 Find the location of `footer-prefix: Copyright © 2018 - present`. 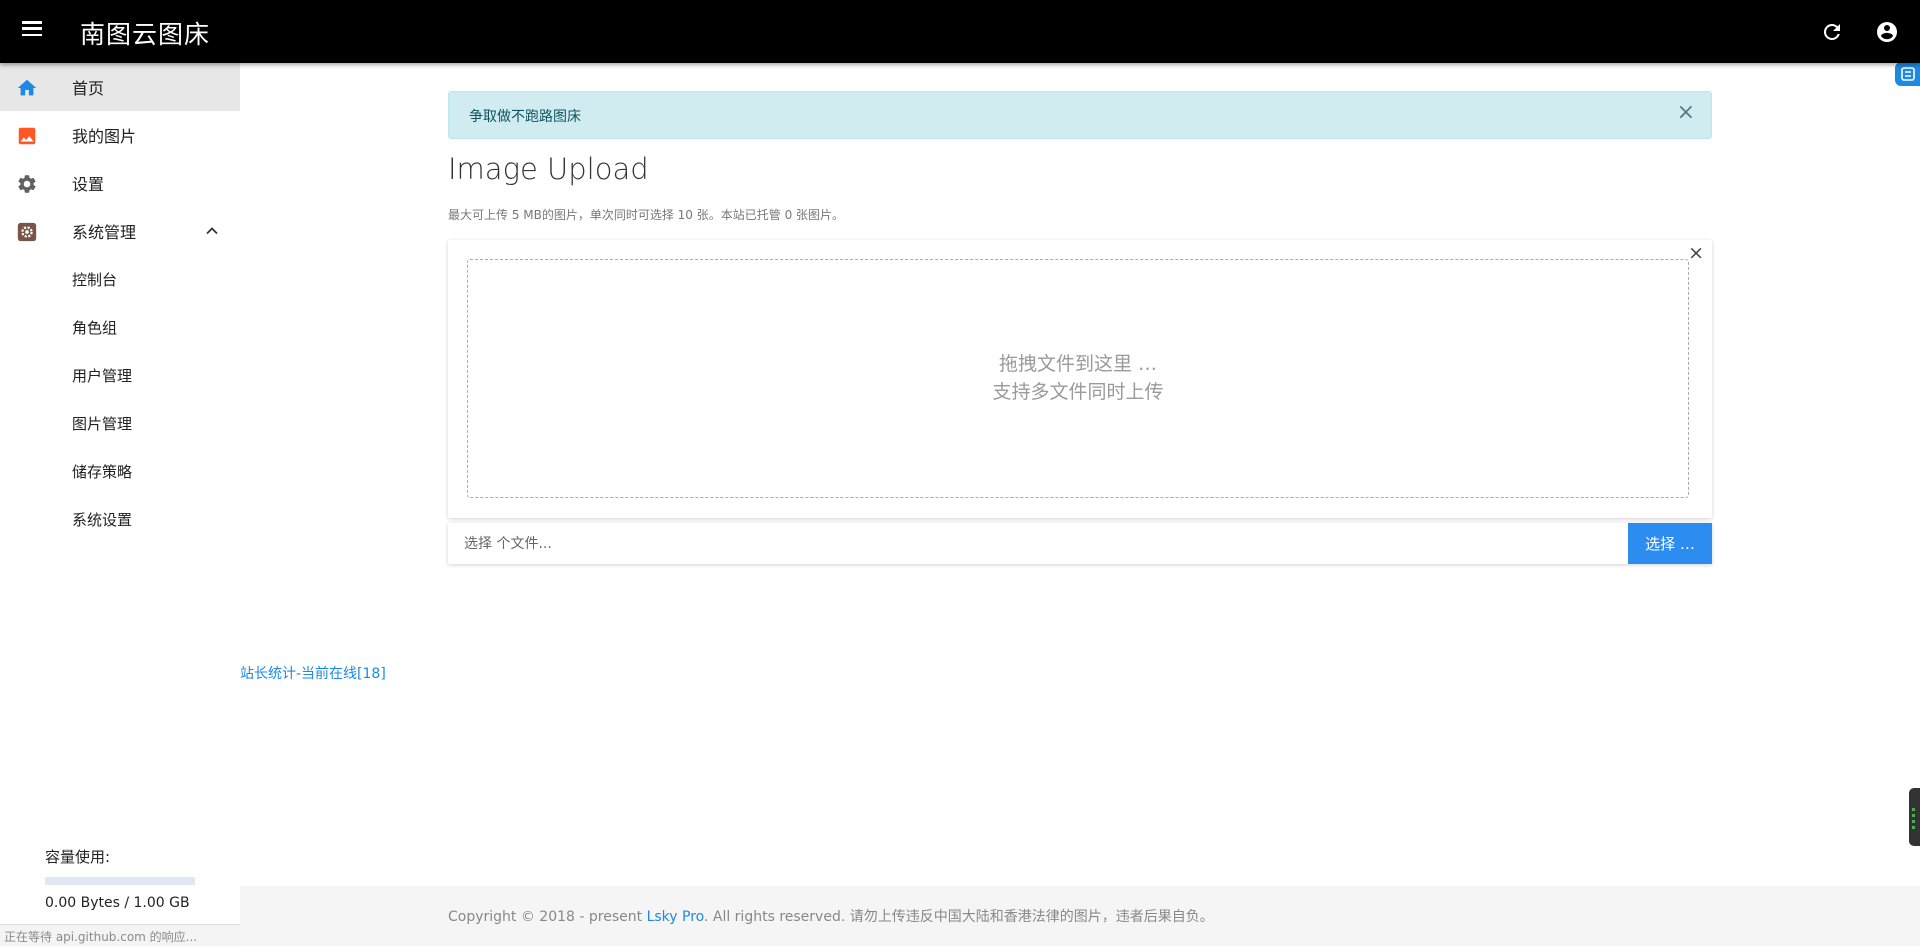

footer-prefix: Copyright © 2018 - present is located at coordinates (547, 917).